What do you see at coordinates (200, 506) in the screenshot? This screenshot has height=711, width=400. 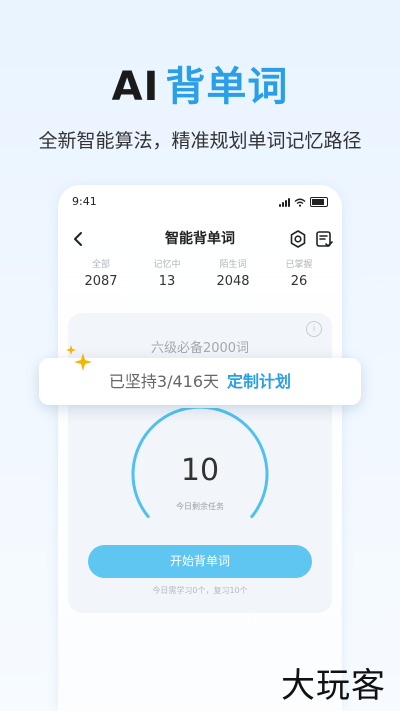 I see `remaining-caption: 今日剩余任务` at bounding box center [200, 506].